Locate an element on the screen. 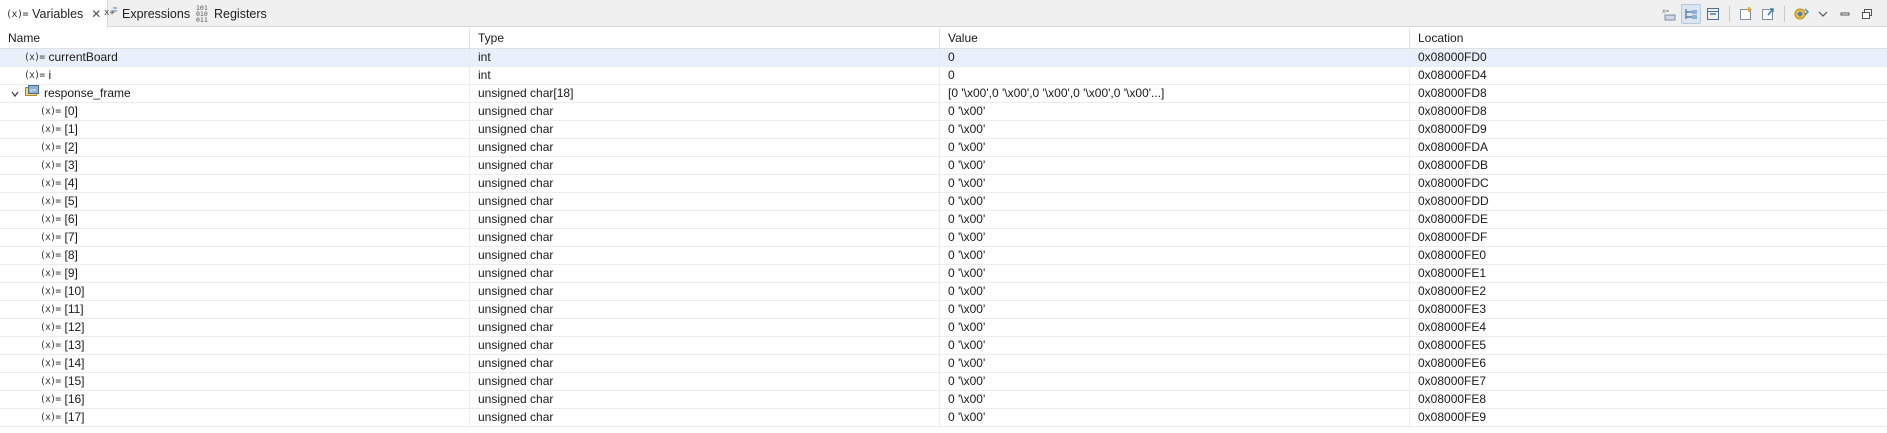 This screenshot has height=433, width=1887. name-cell: (x)= [2] is located at coordinates (235, 147).